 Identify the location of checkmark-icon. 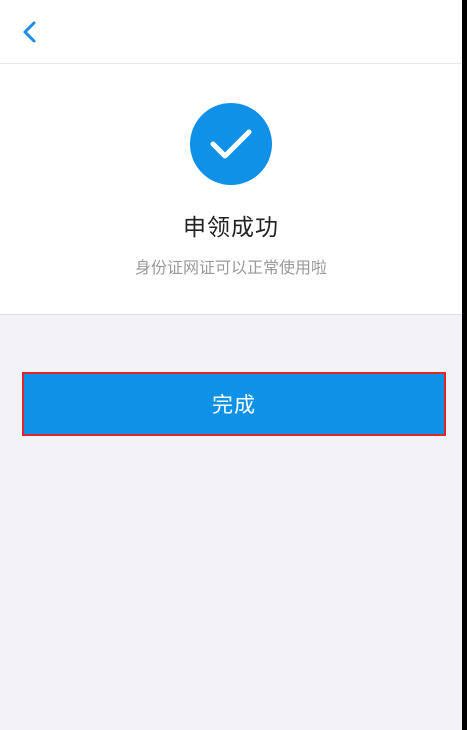
(231, 144).